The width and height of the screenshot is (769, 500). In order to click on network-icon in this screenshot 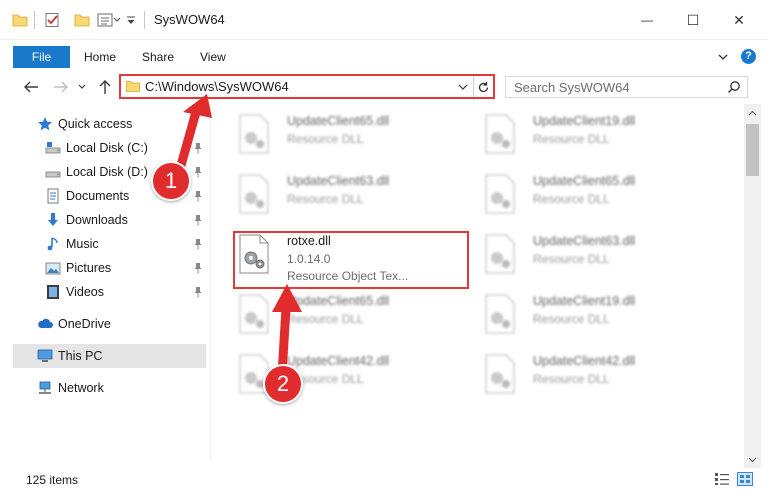, I will do `click(45, 387)`.